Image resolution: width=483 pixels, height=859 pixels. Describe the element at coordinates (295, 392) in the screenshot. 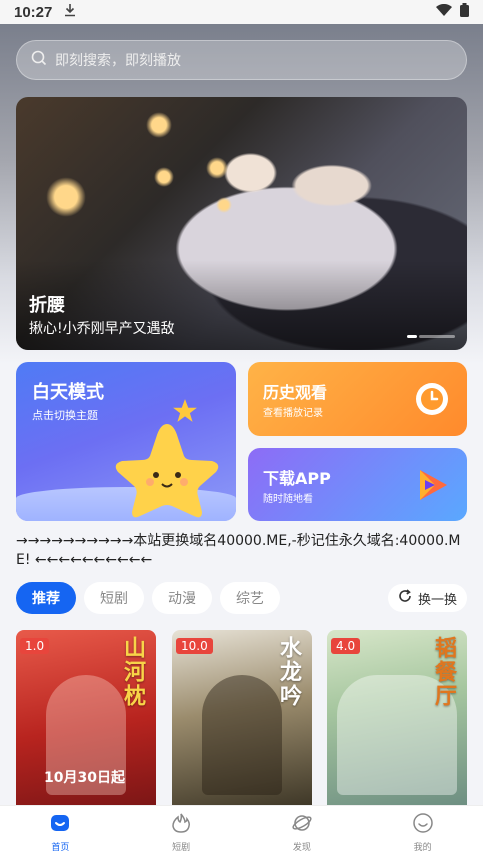

I see `history-title: 历史观看` at that location.